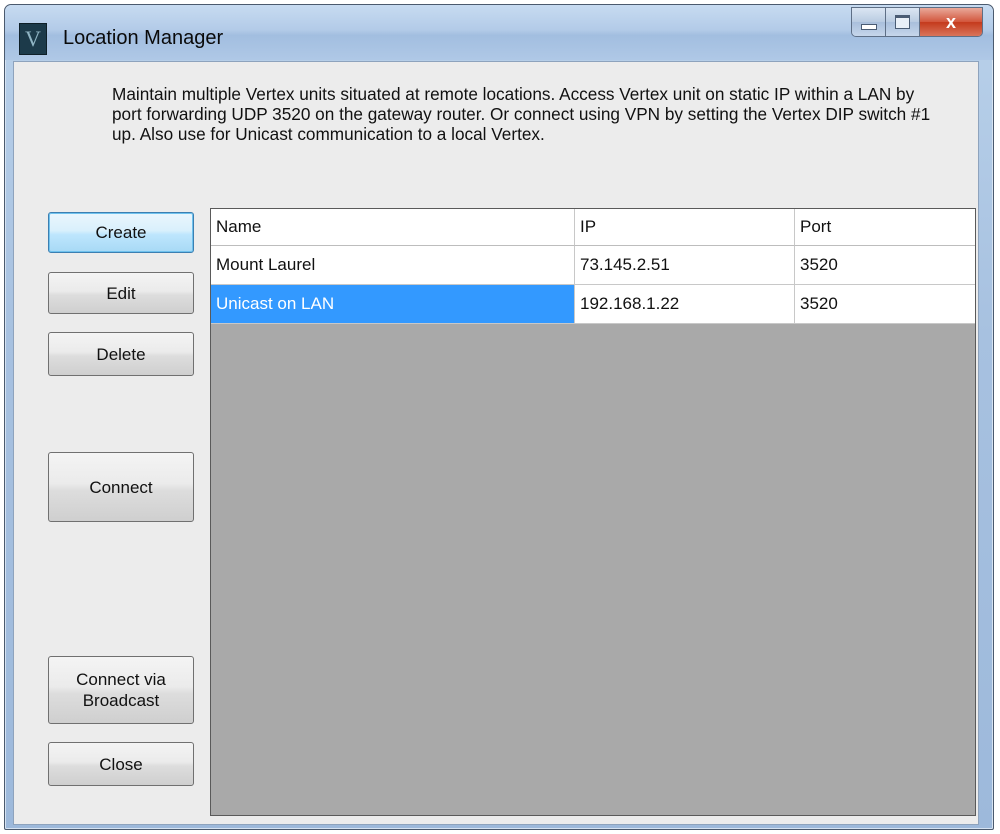  Describe the element at coordinates (499, 32) in the screenshot. I see `title-bar: V Location Manager x` at that location.